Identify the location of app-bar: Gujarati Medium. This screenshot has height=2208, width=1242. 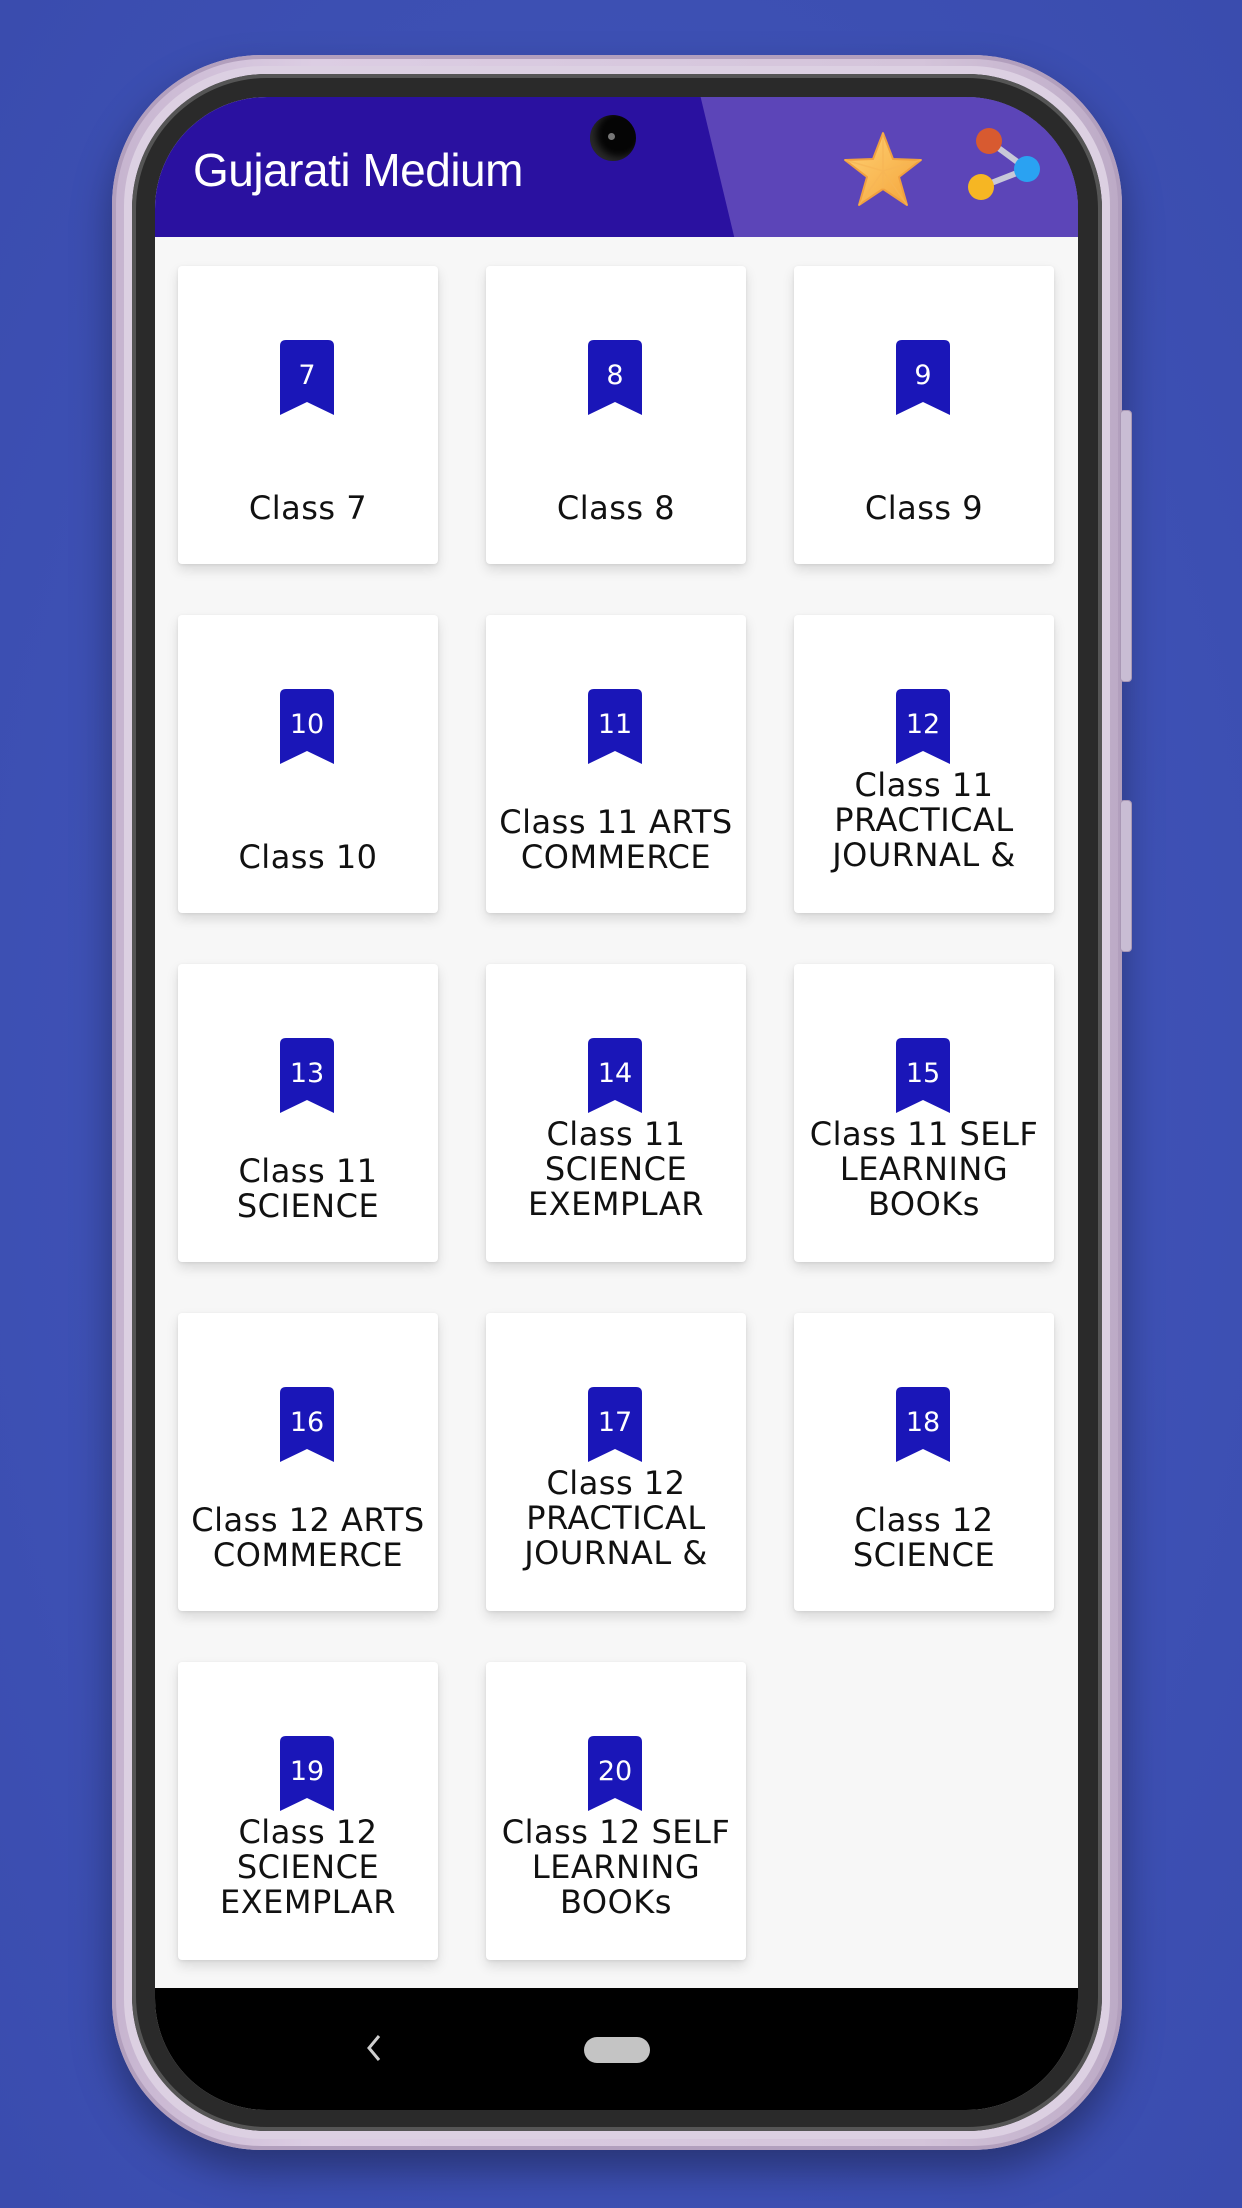
(616, 167).